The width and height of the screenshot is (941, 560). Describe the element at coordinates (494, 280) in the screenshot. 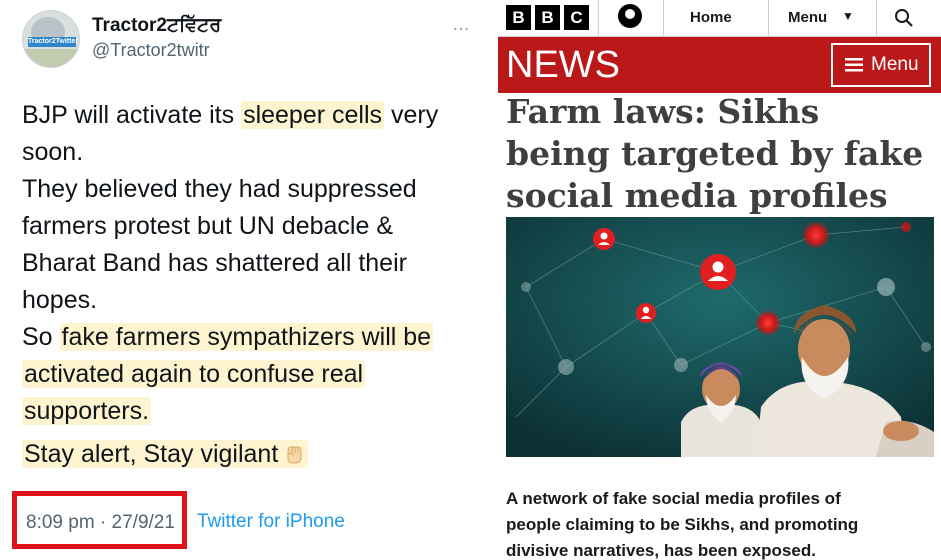

I see `panel-divider` at that location.